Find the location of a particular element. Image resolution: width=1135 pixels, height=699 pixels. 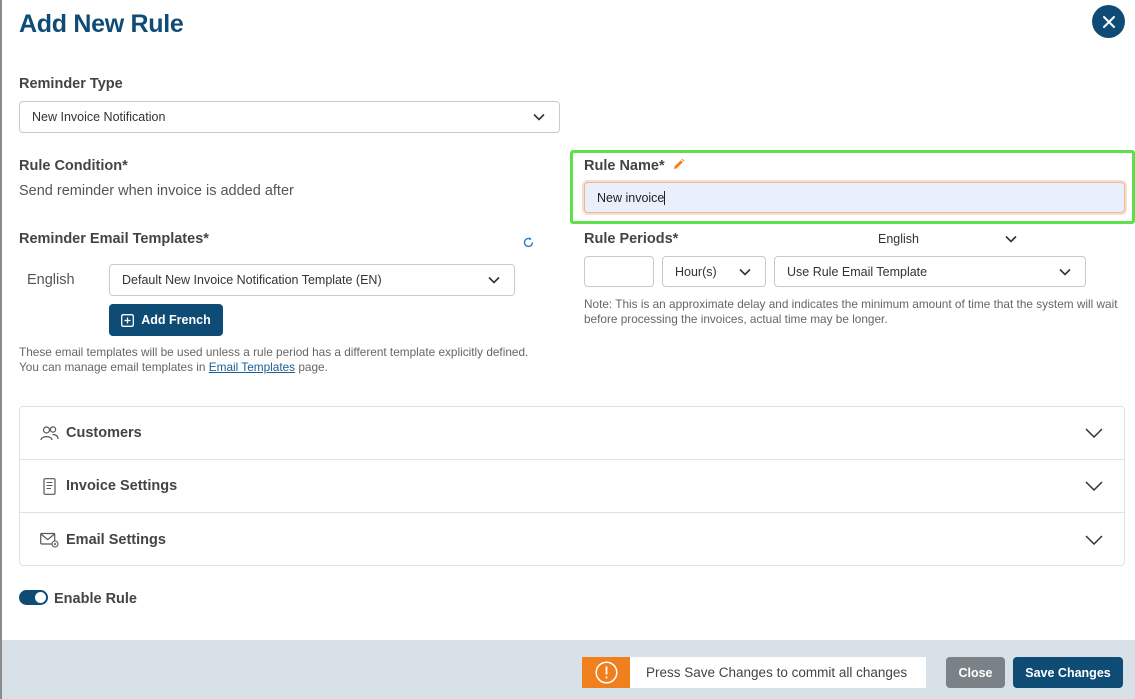

period-template-select: Use Rule Email Template is located at coordinates (930, 271).